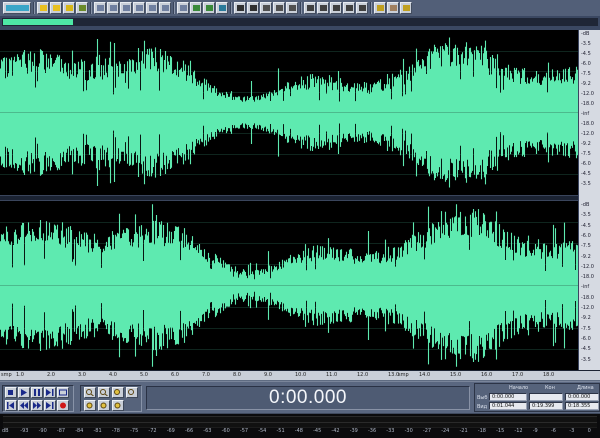 The width and height of the screenshot is (600, 438). I want to click on color-icon, so click(222, 8).